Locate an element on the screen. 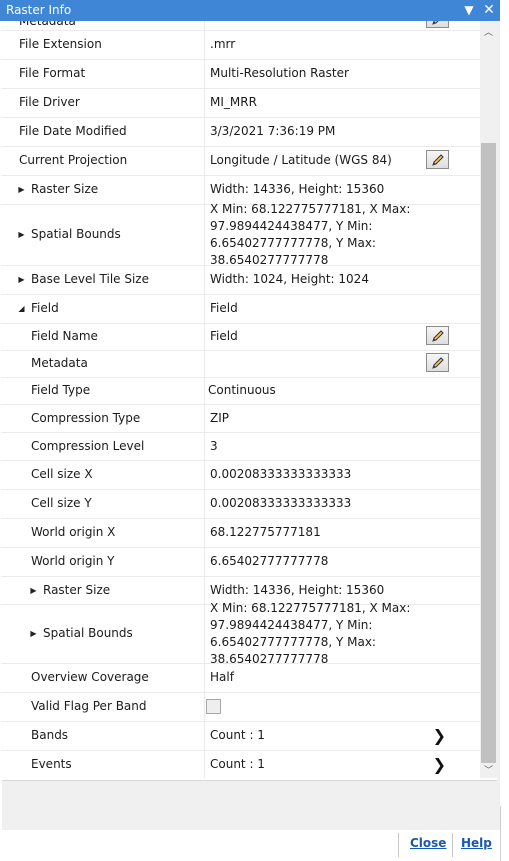 Image resolution: width=509 pixels, height=861 pixels. property-value-cell: 3/3/2021 7:36:19 PM is located at coordinates (327, 131).